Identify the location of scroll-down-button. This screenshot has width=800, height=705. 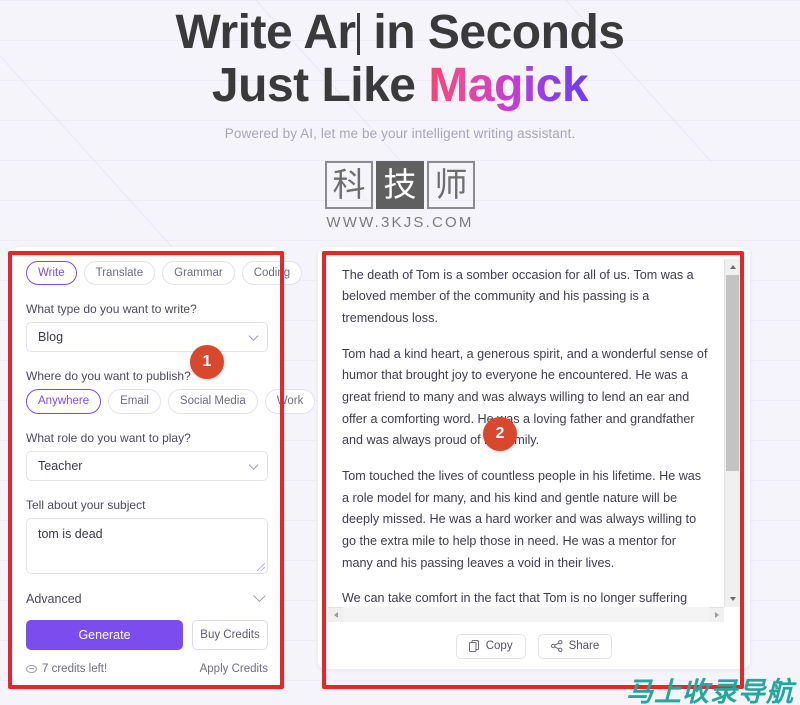
(732, 598).